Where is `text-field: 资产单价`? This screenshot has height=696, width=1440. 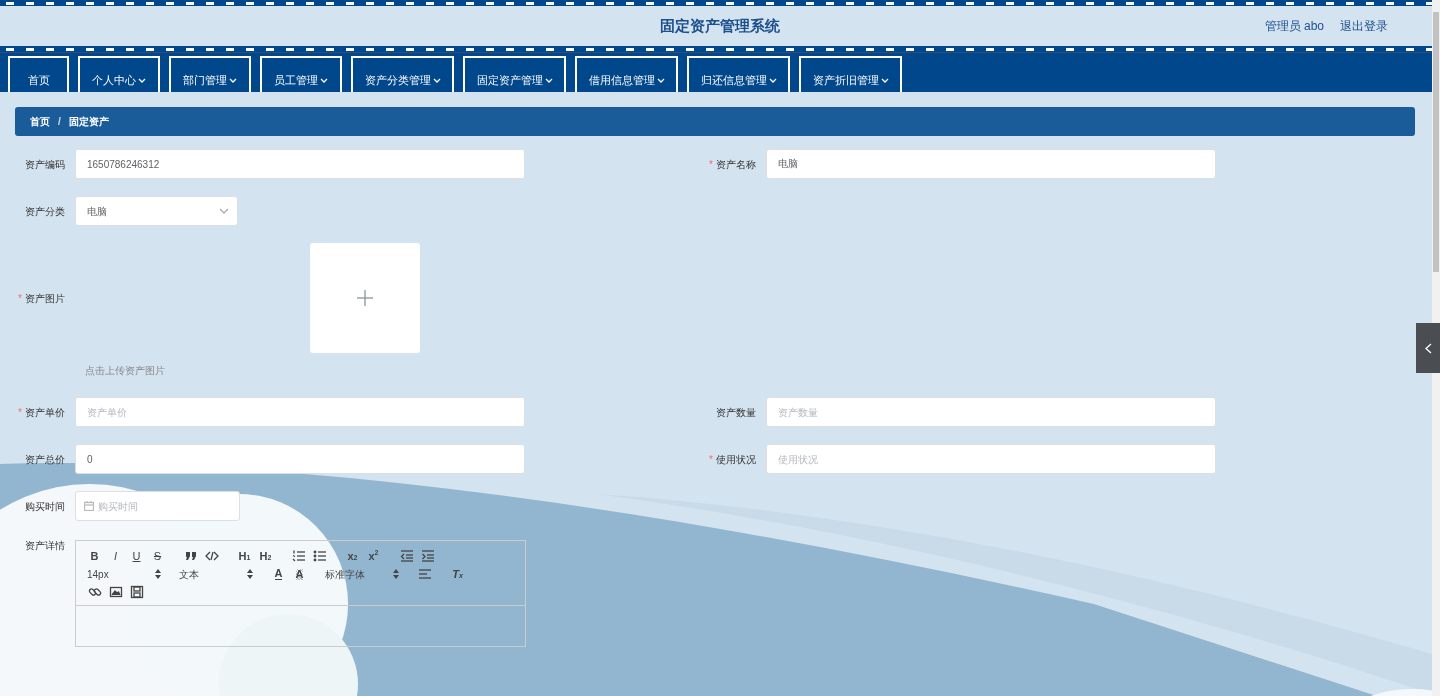 text-field: 资产单价 is located at coordinates (300, 412).